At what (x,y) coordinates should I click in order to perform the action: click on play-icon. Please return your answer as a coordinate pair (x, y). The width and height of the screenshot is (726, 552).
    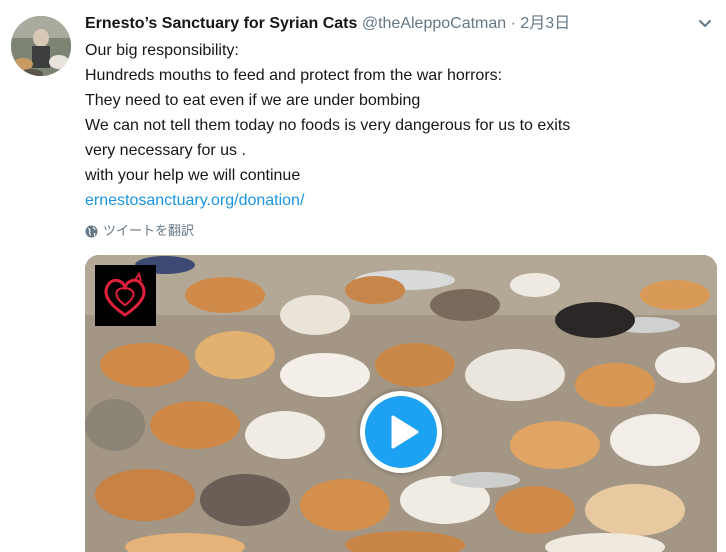
    Looking at the image, I should click on (405, 432).